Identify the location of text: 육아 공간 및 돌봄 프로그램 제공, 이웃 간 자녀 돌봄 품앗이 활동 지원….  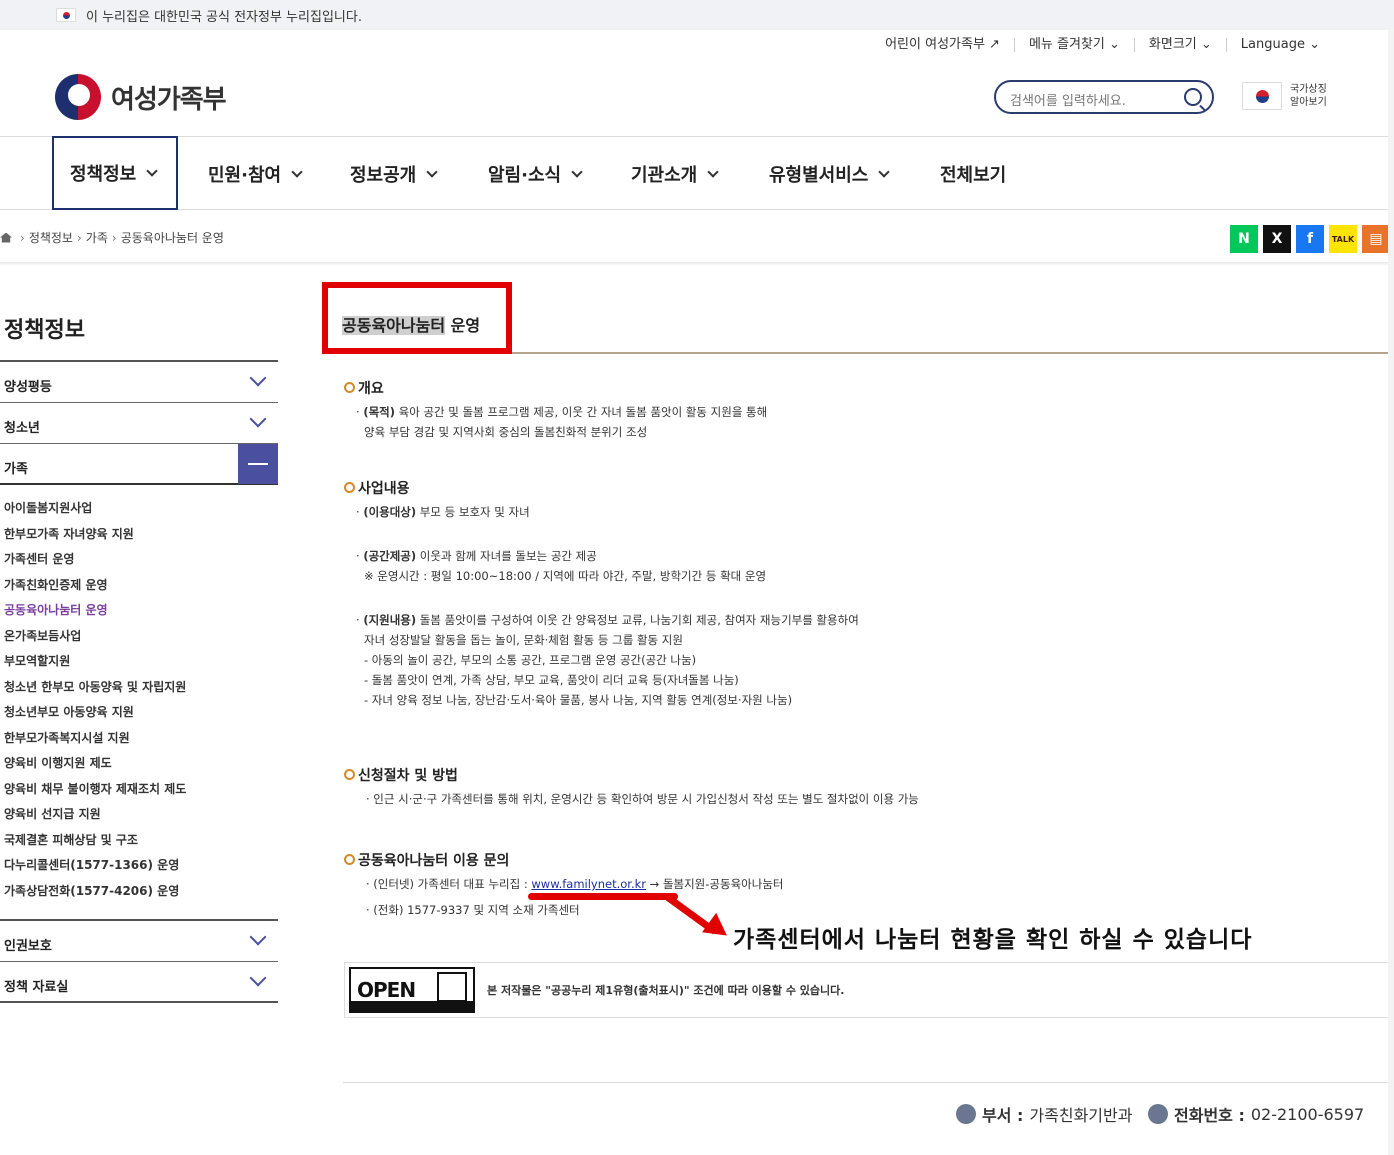
(581, 412).